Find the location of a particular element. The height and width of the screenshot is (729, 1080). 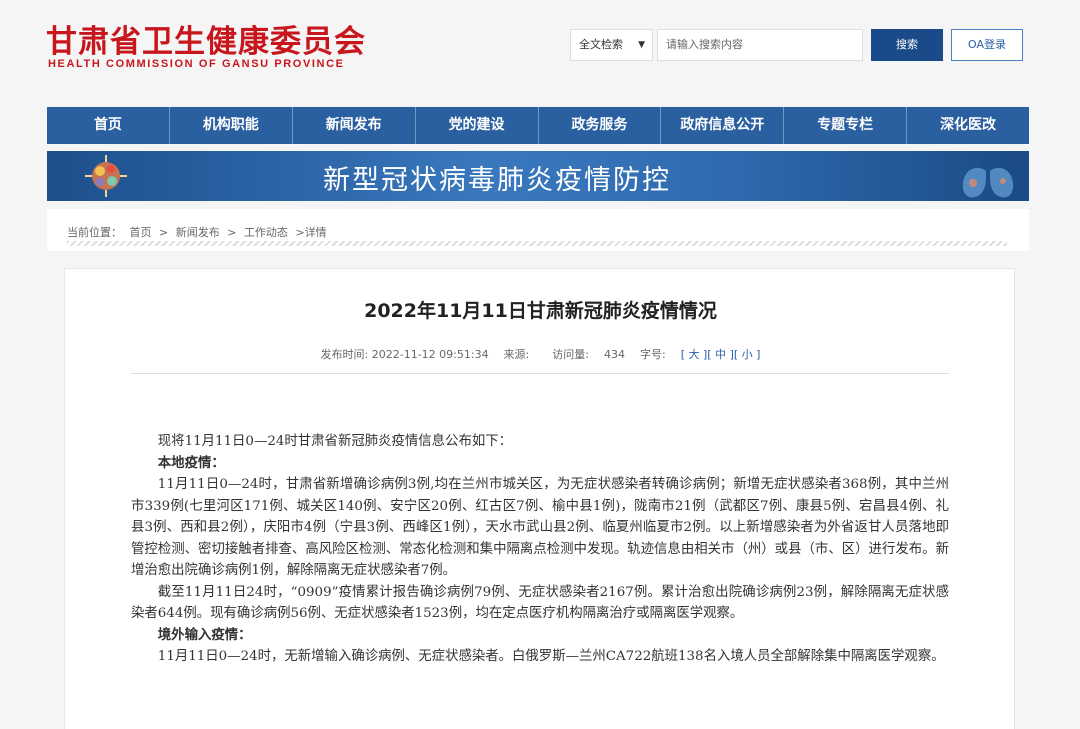

font-size-medium: 中 is located at coordinates (720, 354).